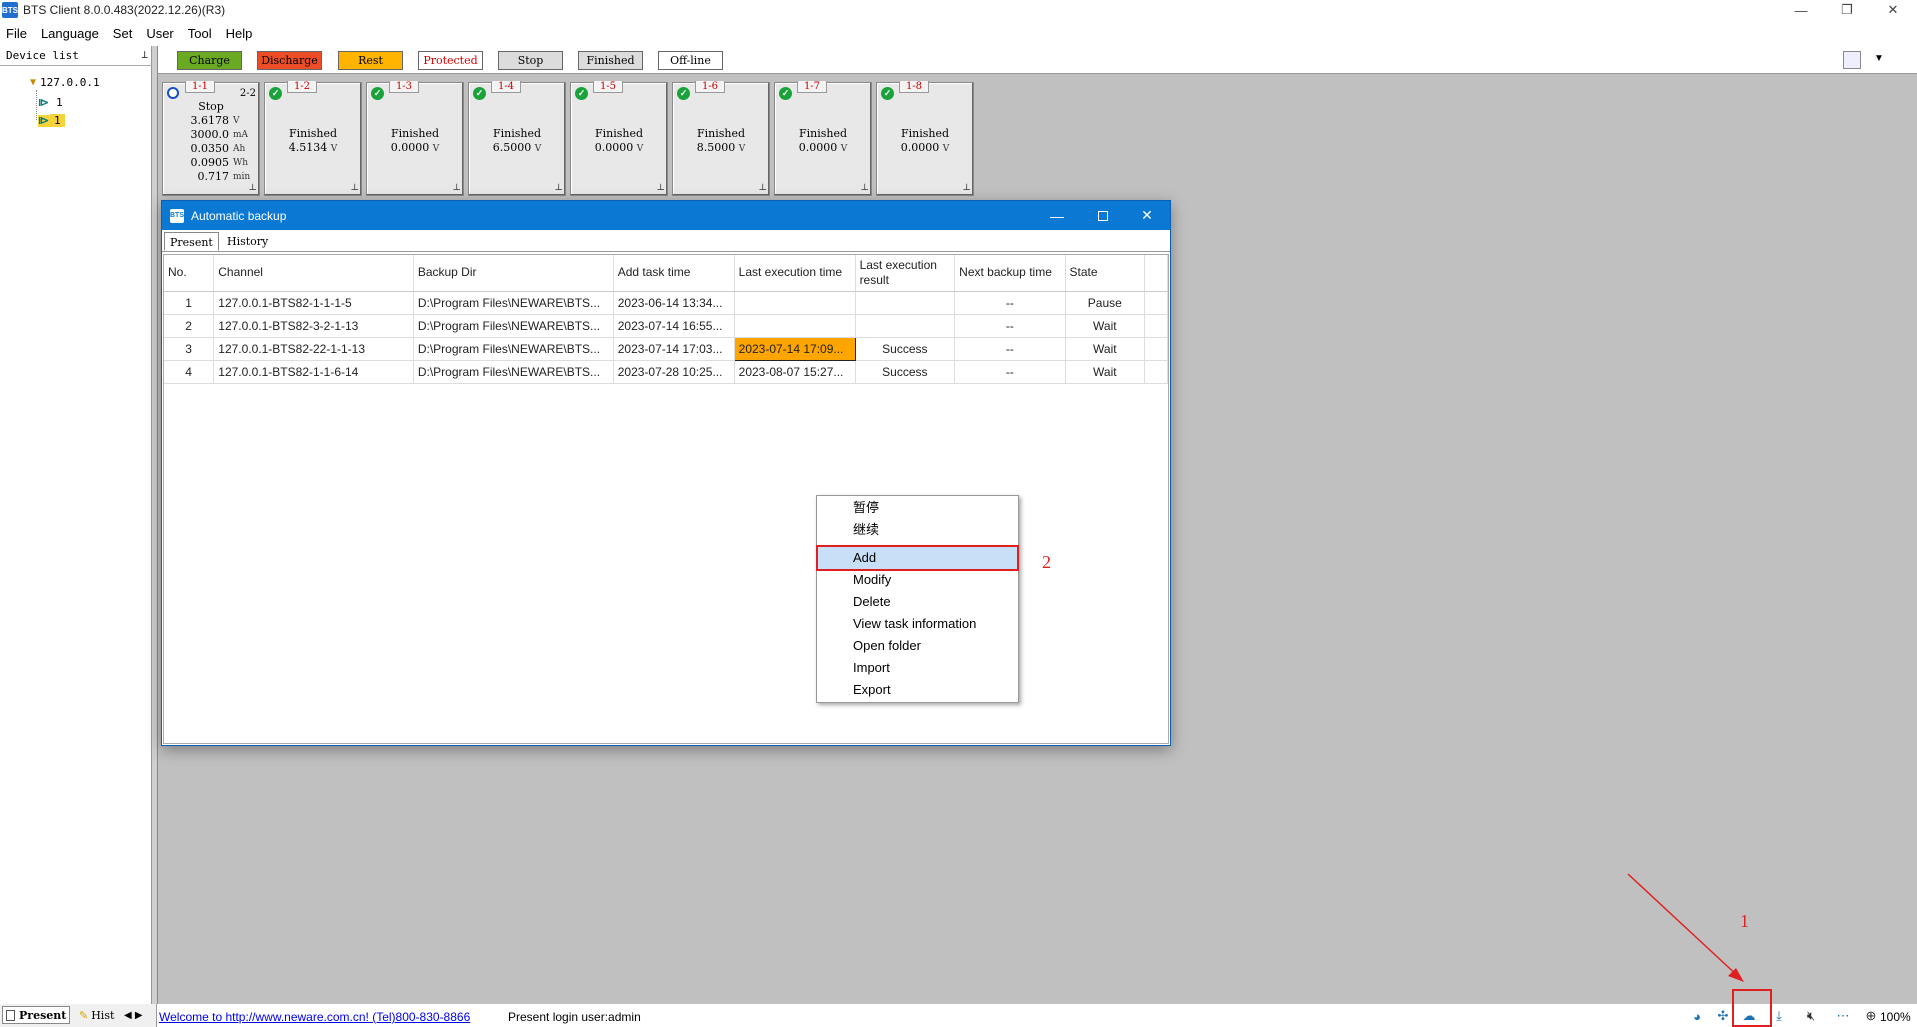 This screenshot has width=1917, height=1027. I want to click on column-header: Backup Dir, so click(513, 273).